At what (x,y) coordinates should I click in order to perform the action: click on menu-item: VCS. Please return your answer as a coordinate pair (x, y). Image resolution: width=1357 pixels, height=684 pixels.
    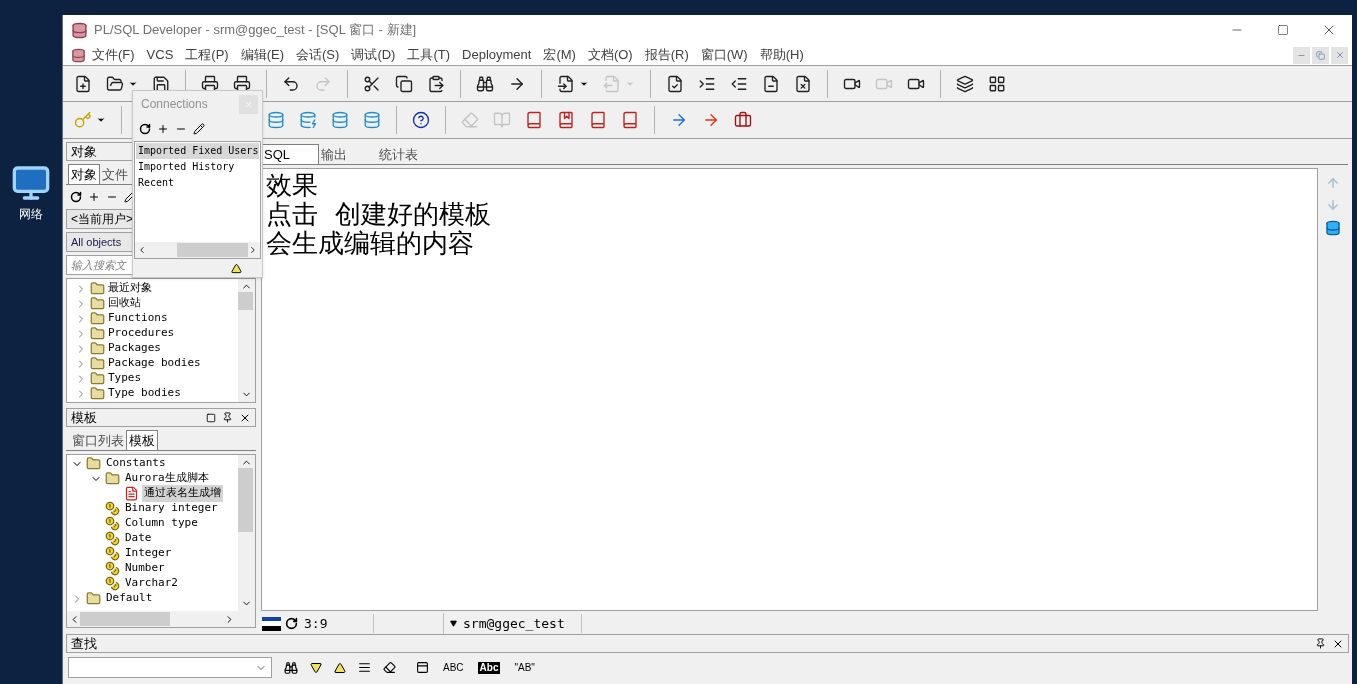
    Looking at the image, I should click on (160, 55).